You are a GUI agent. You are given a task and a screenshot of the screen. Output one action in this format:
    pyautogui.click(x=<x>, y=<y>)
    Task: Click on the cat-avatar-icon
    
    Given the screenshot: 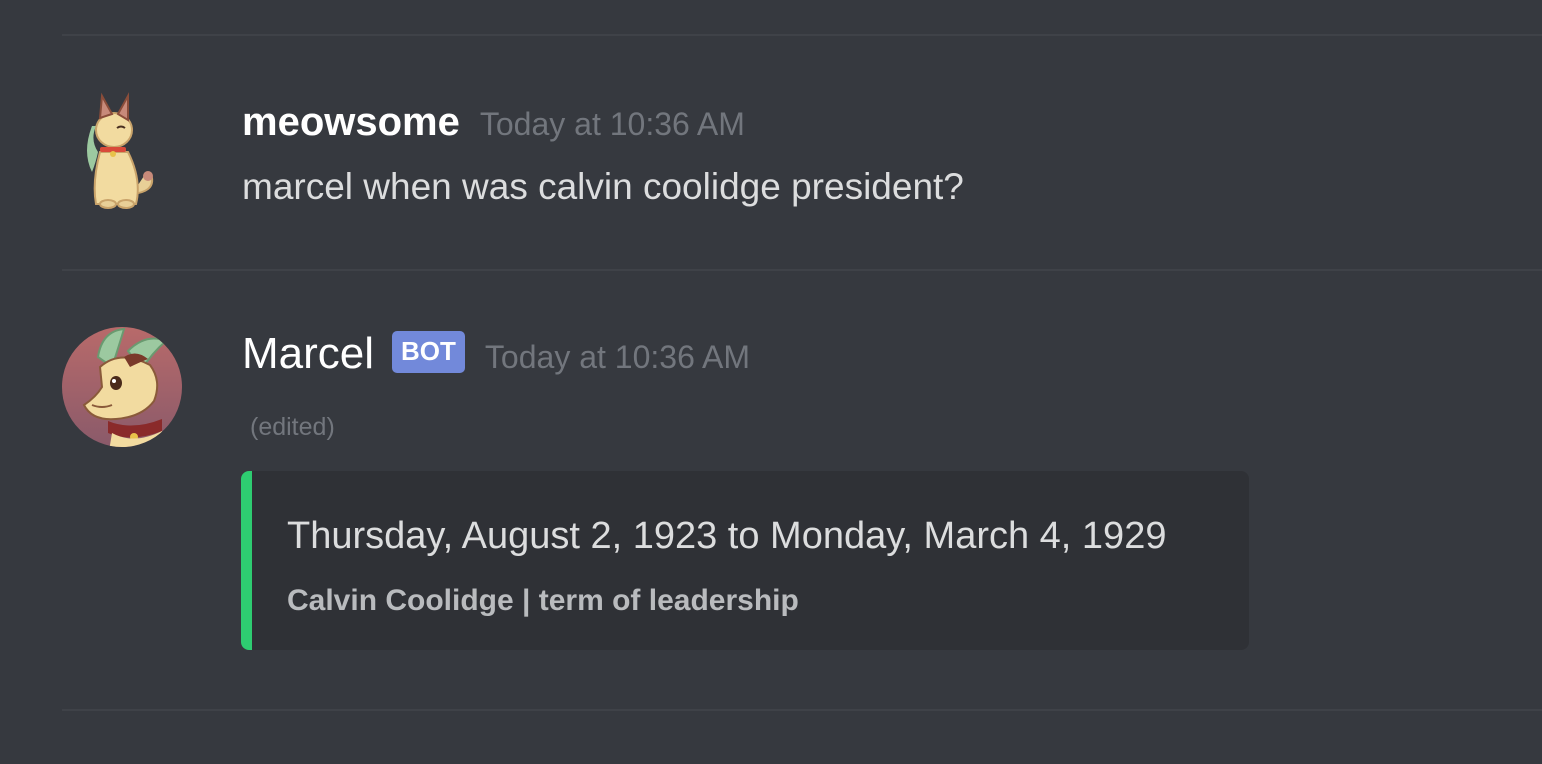 What is the action you would take?
    pyautogui.click(x=122, y=152)
    